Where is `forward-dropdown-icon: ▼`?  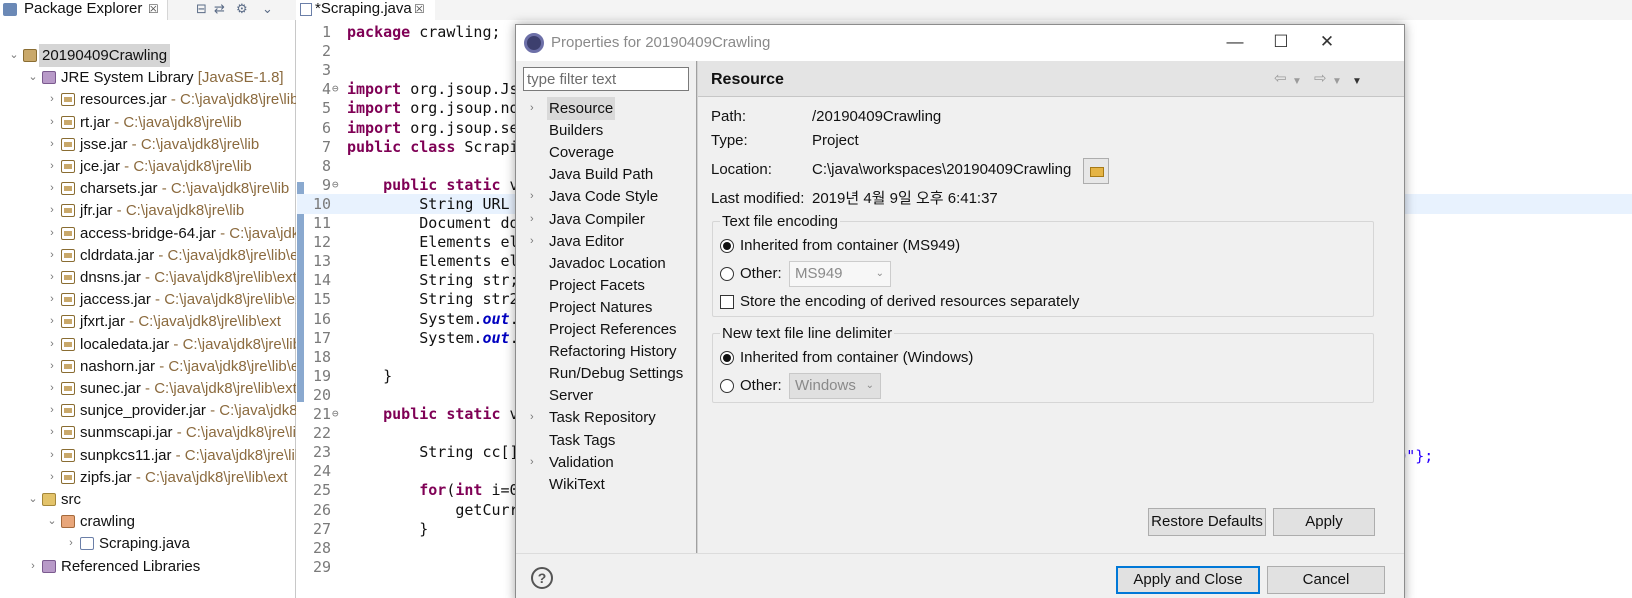
forward-dropdown-icon: ▼ is located at coordinates (1337, 82).